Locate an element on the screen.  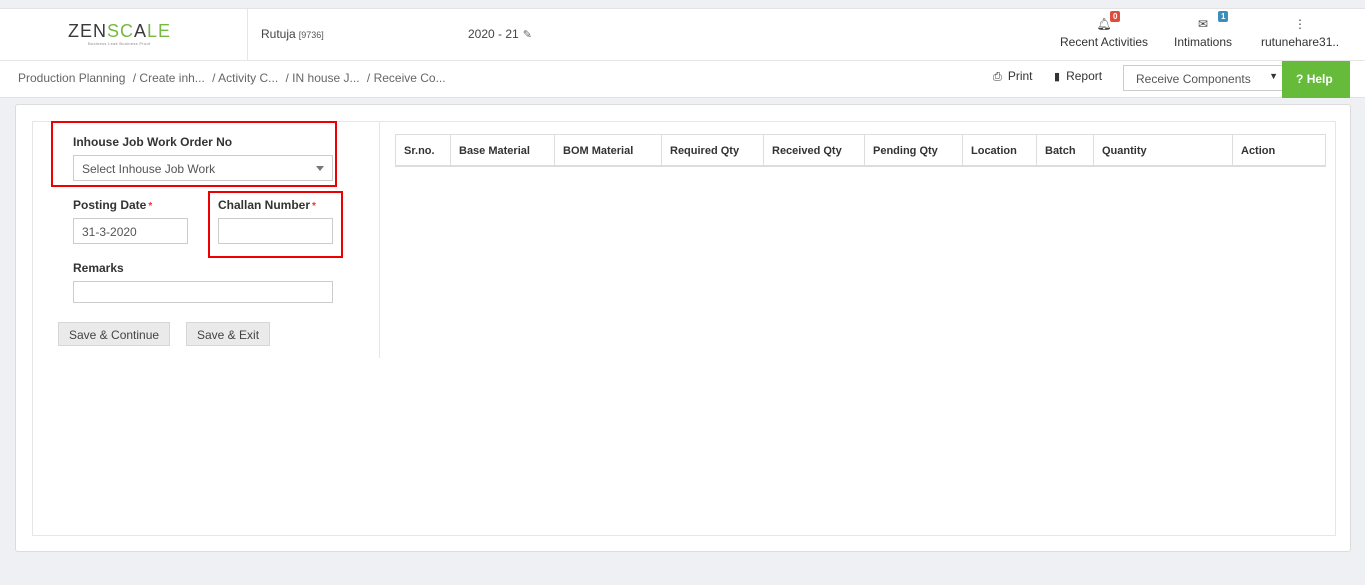
remarks-input is located at coordinates (203, 292).